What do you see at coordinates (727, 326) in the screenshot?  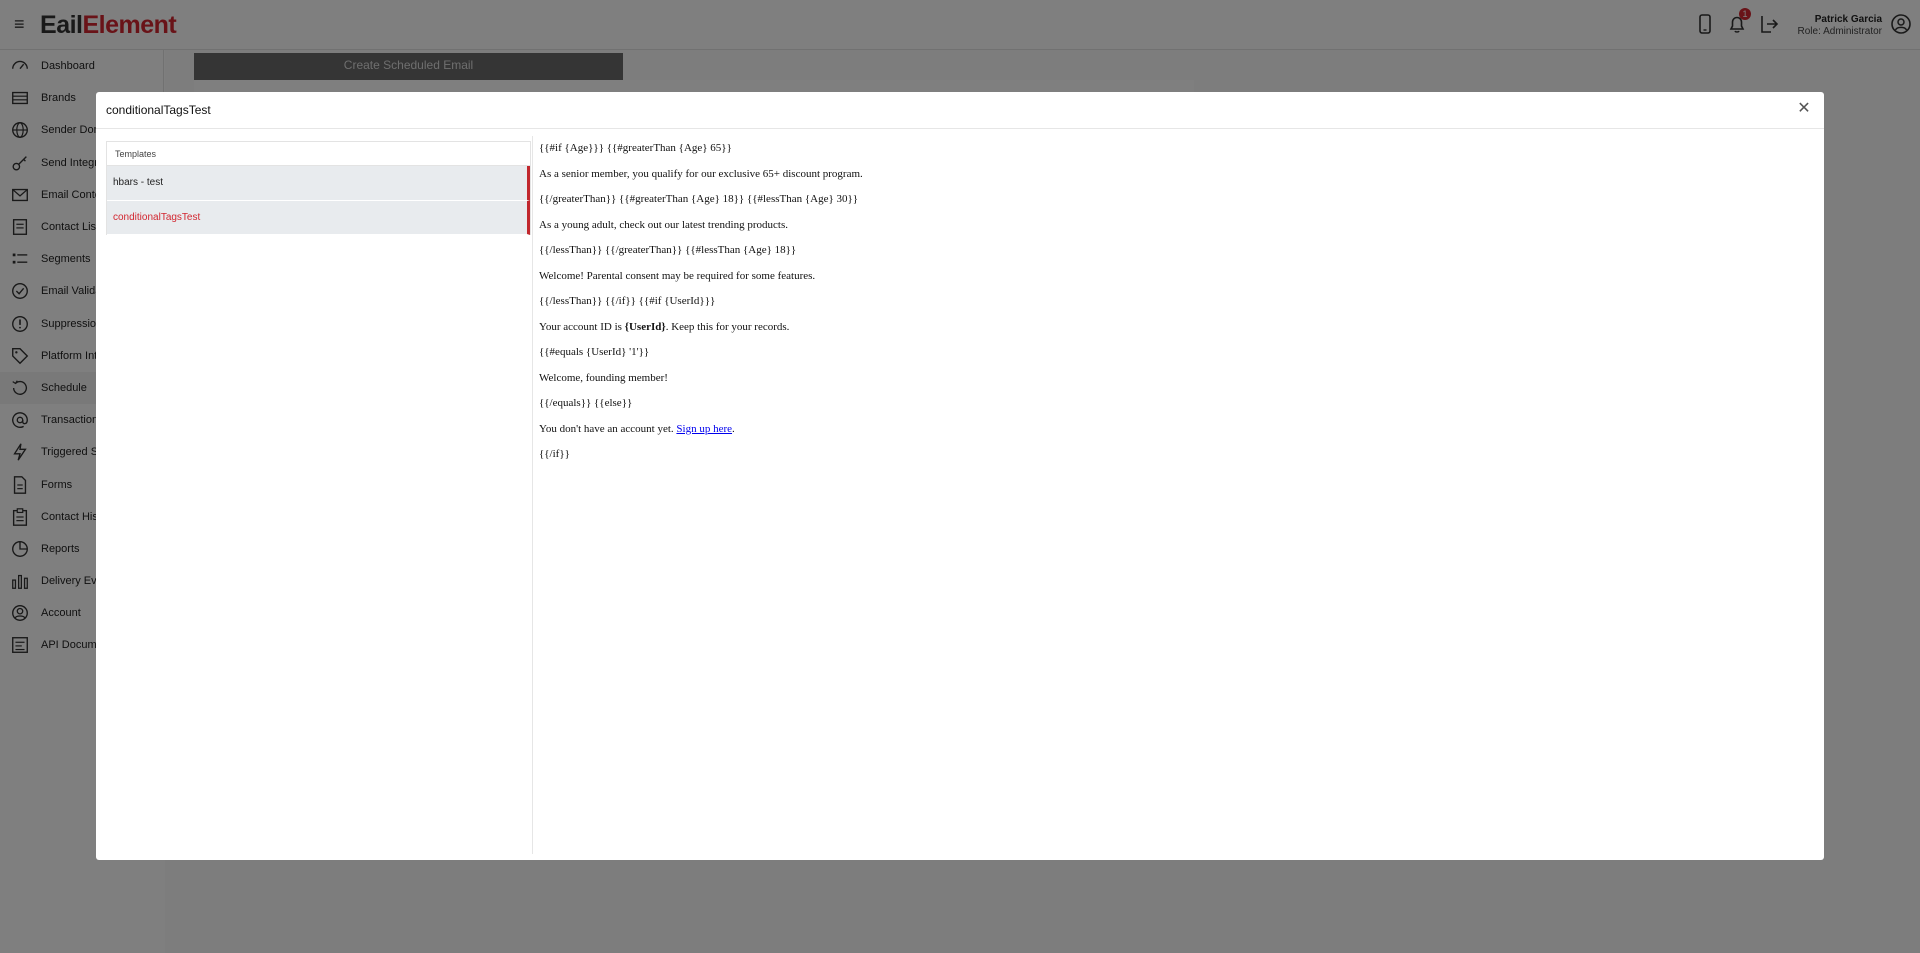 I see `account-line-suffix: . Keep this for your records.` at bounding box center [727, 326].